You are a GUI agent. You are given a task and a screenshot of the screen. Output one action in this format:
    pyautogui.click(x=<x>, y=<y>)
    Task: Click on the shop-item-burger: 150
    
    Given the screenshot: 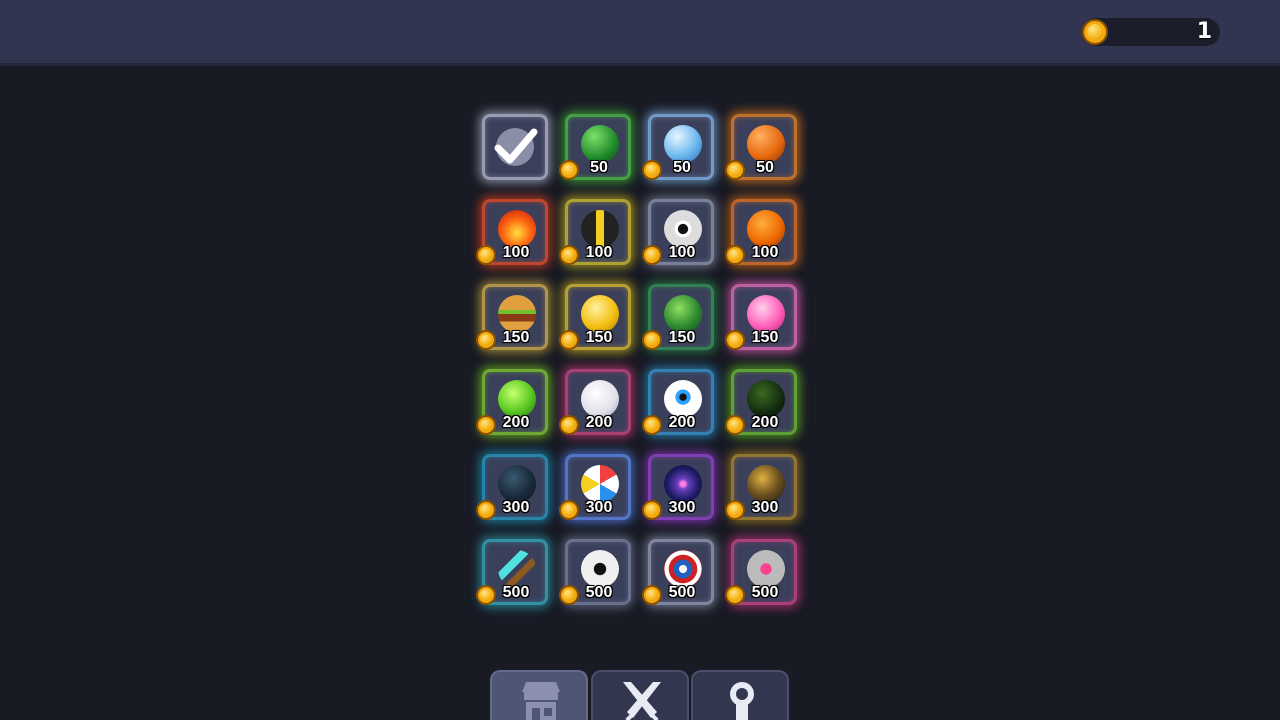 What is the action you would take?
    pyautogui.click(x=514, y=317)
    